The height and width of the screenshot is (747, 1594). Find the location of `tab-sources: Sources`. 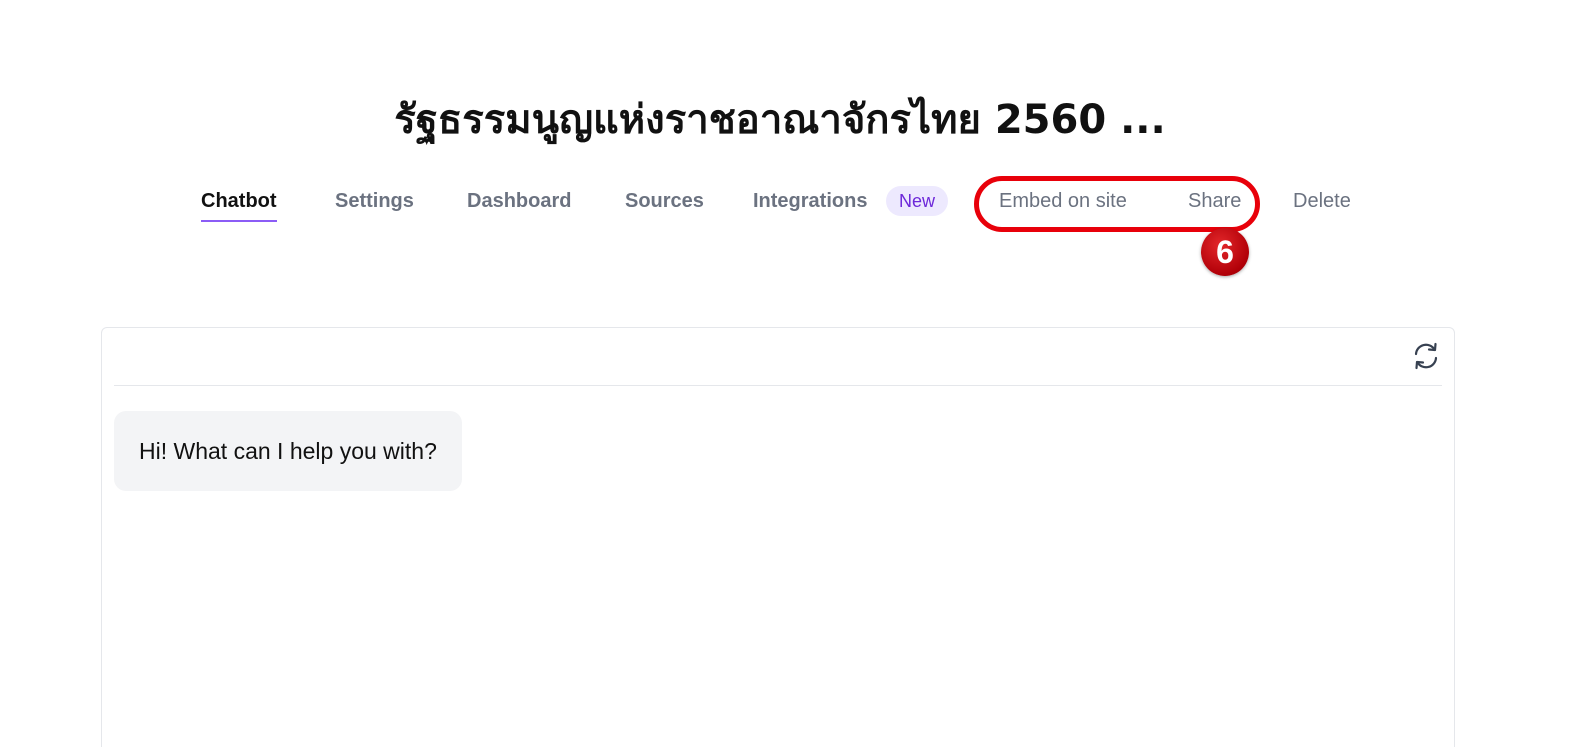

tab-sources: Sources is located at coordinates (664, 201).